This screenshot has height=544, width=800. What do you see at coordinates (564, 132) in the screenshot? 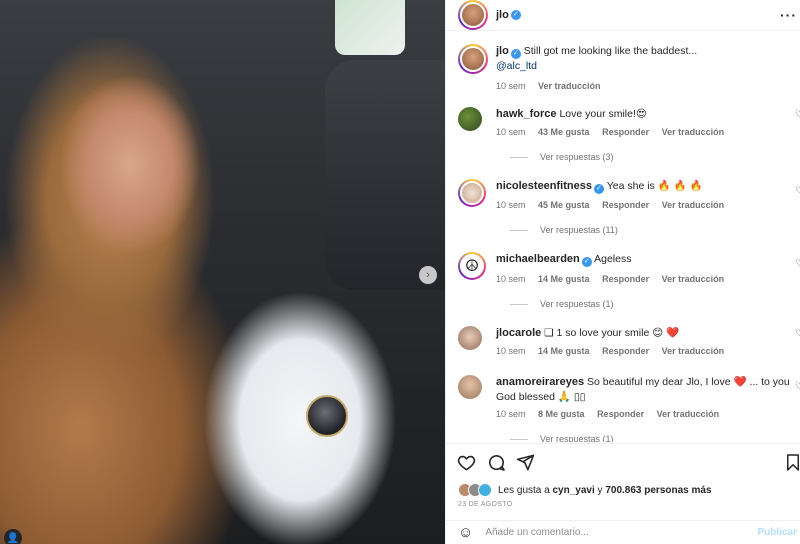
I see `comment-likes: 43 Me gusta` at bounding box center [564, 132].